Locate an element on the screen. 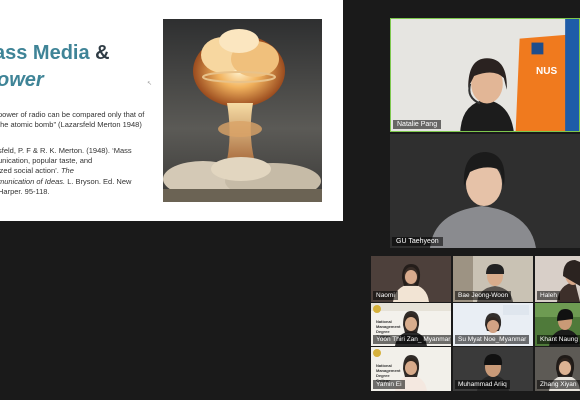 The height and width of the screenshot is (400, 580). cursor-mark: ↖ is located at coordinates (150, 84).